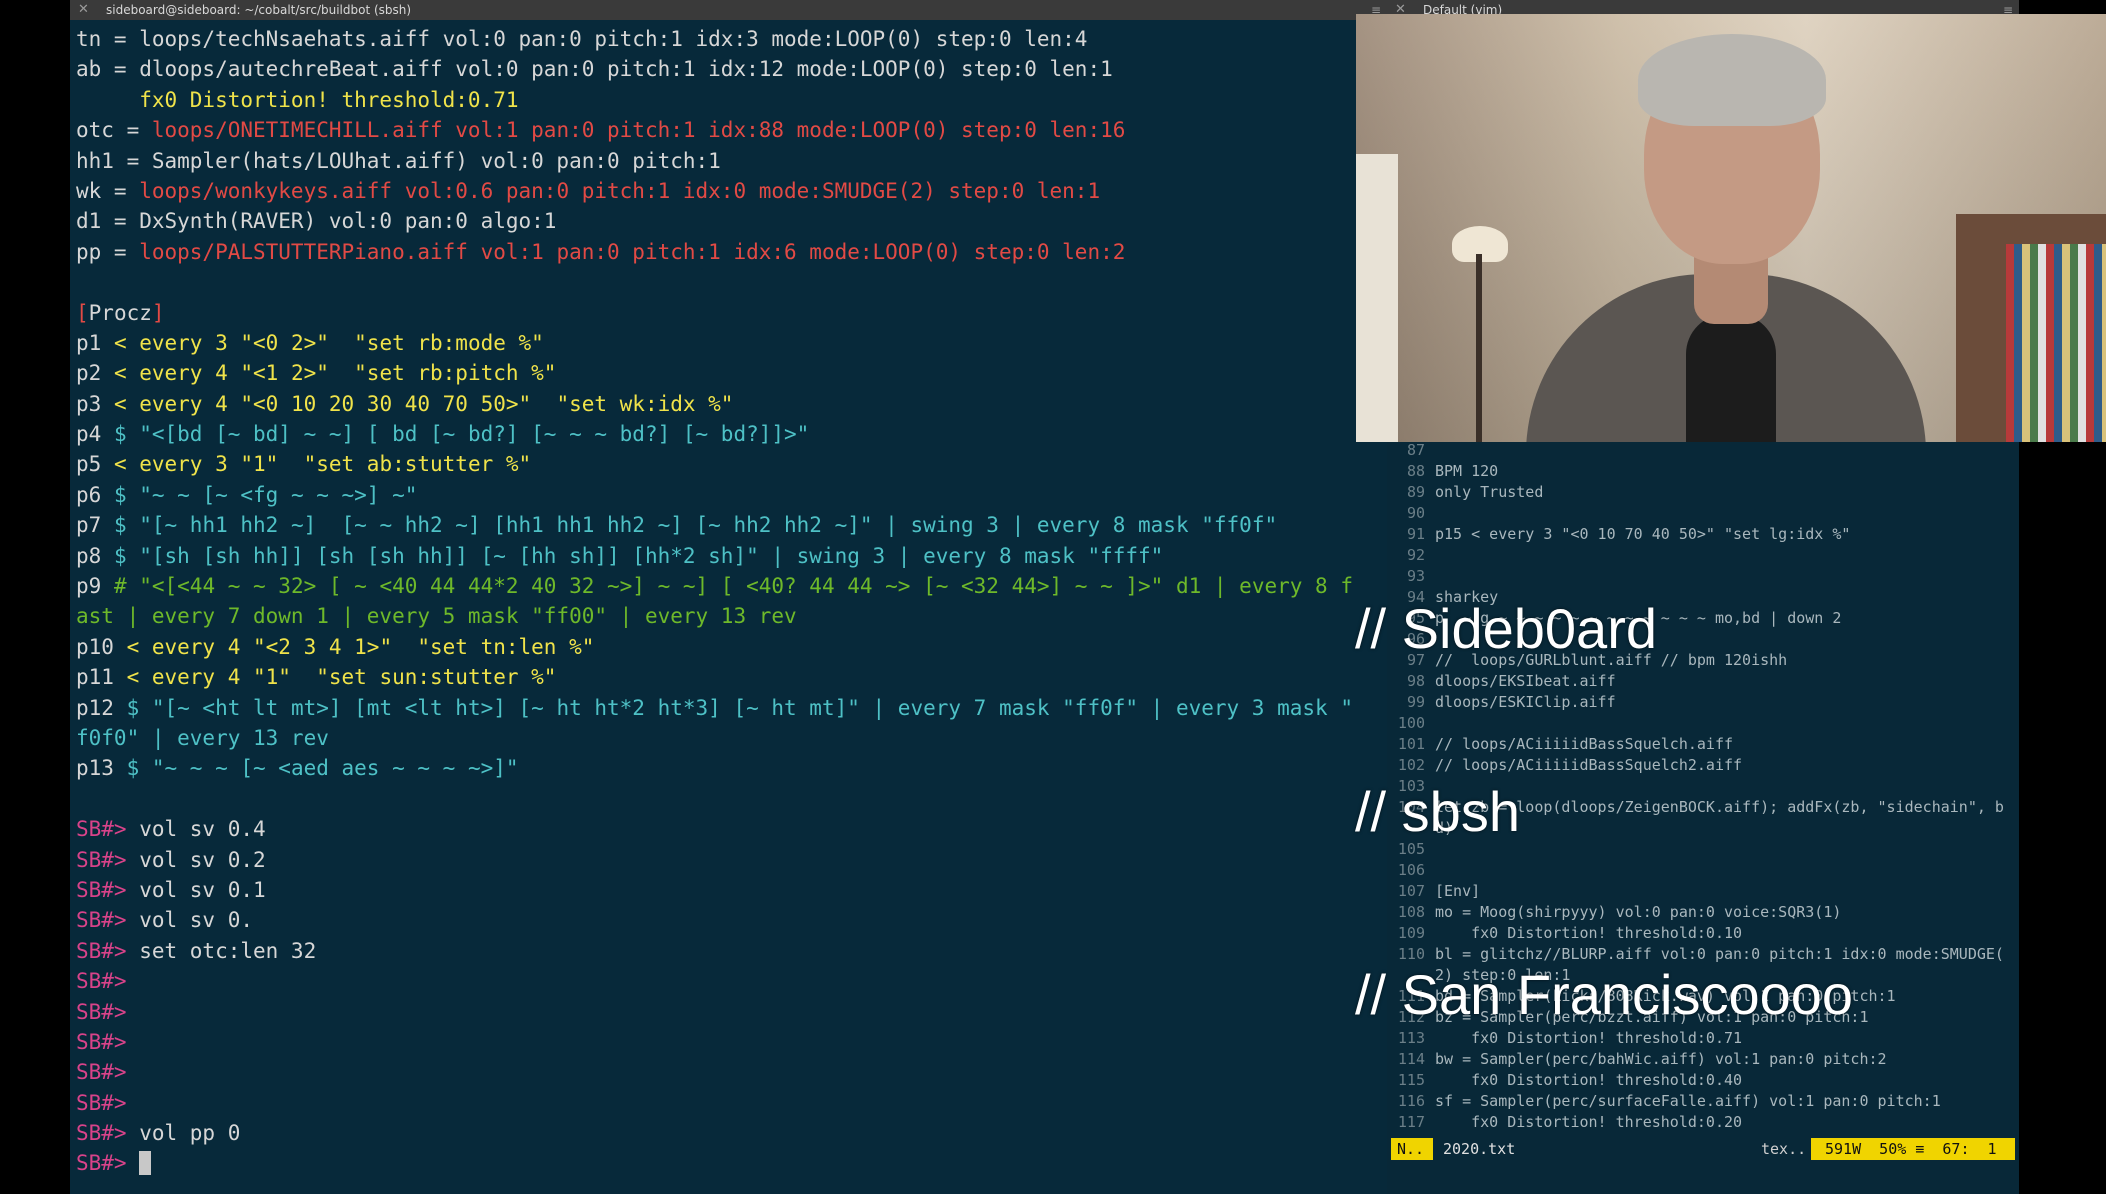 The image size is (2106, 1194). I want to click on line-number: 117, so click(1411, 1121).